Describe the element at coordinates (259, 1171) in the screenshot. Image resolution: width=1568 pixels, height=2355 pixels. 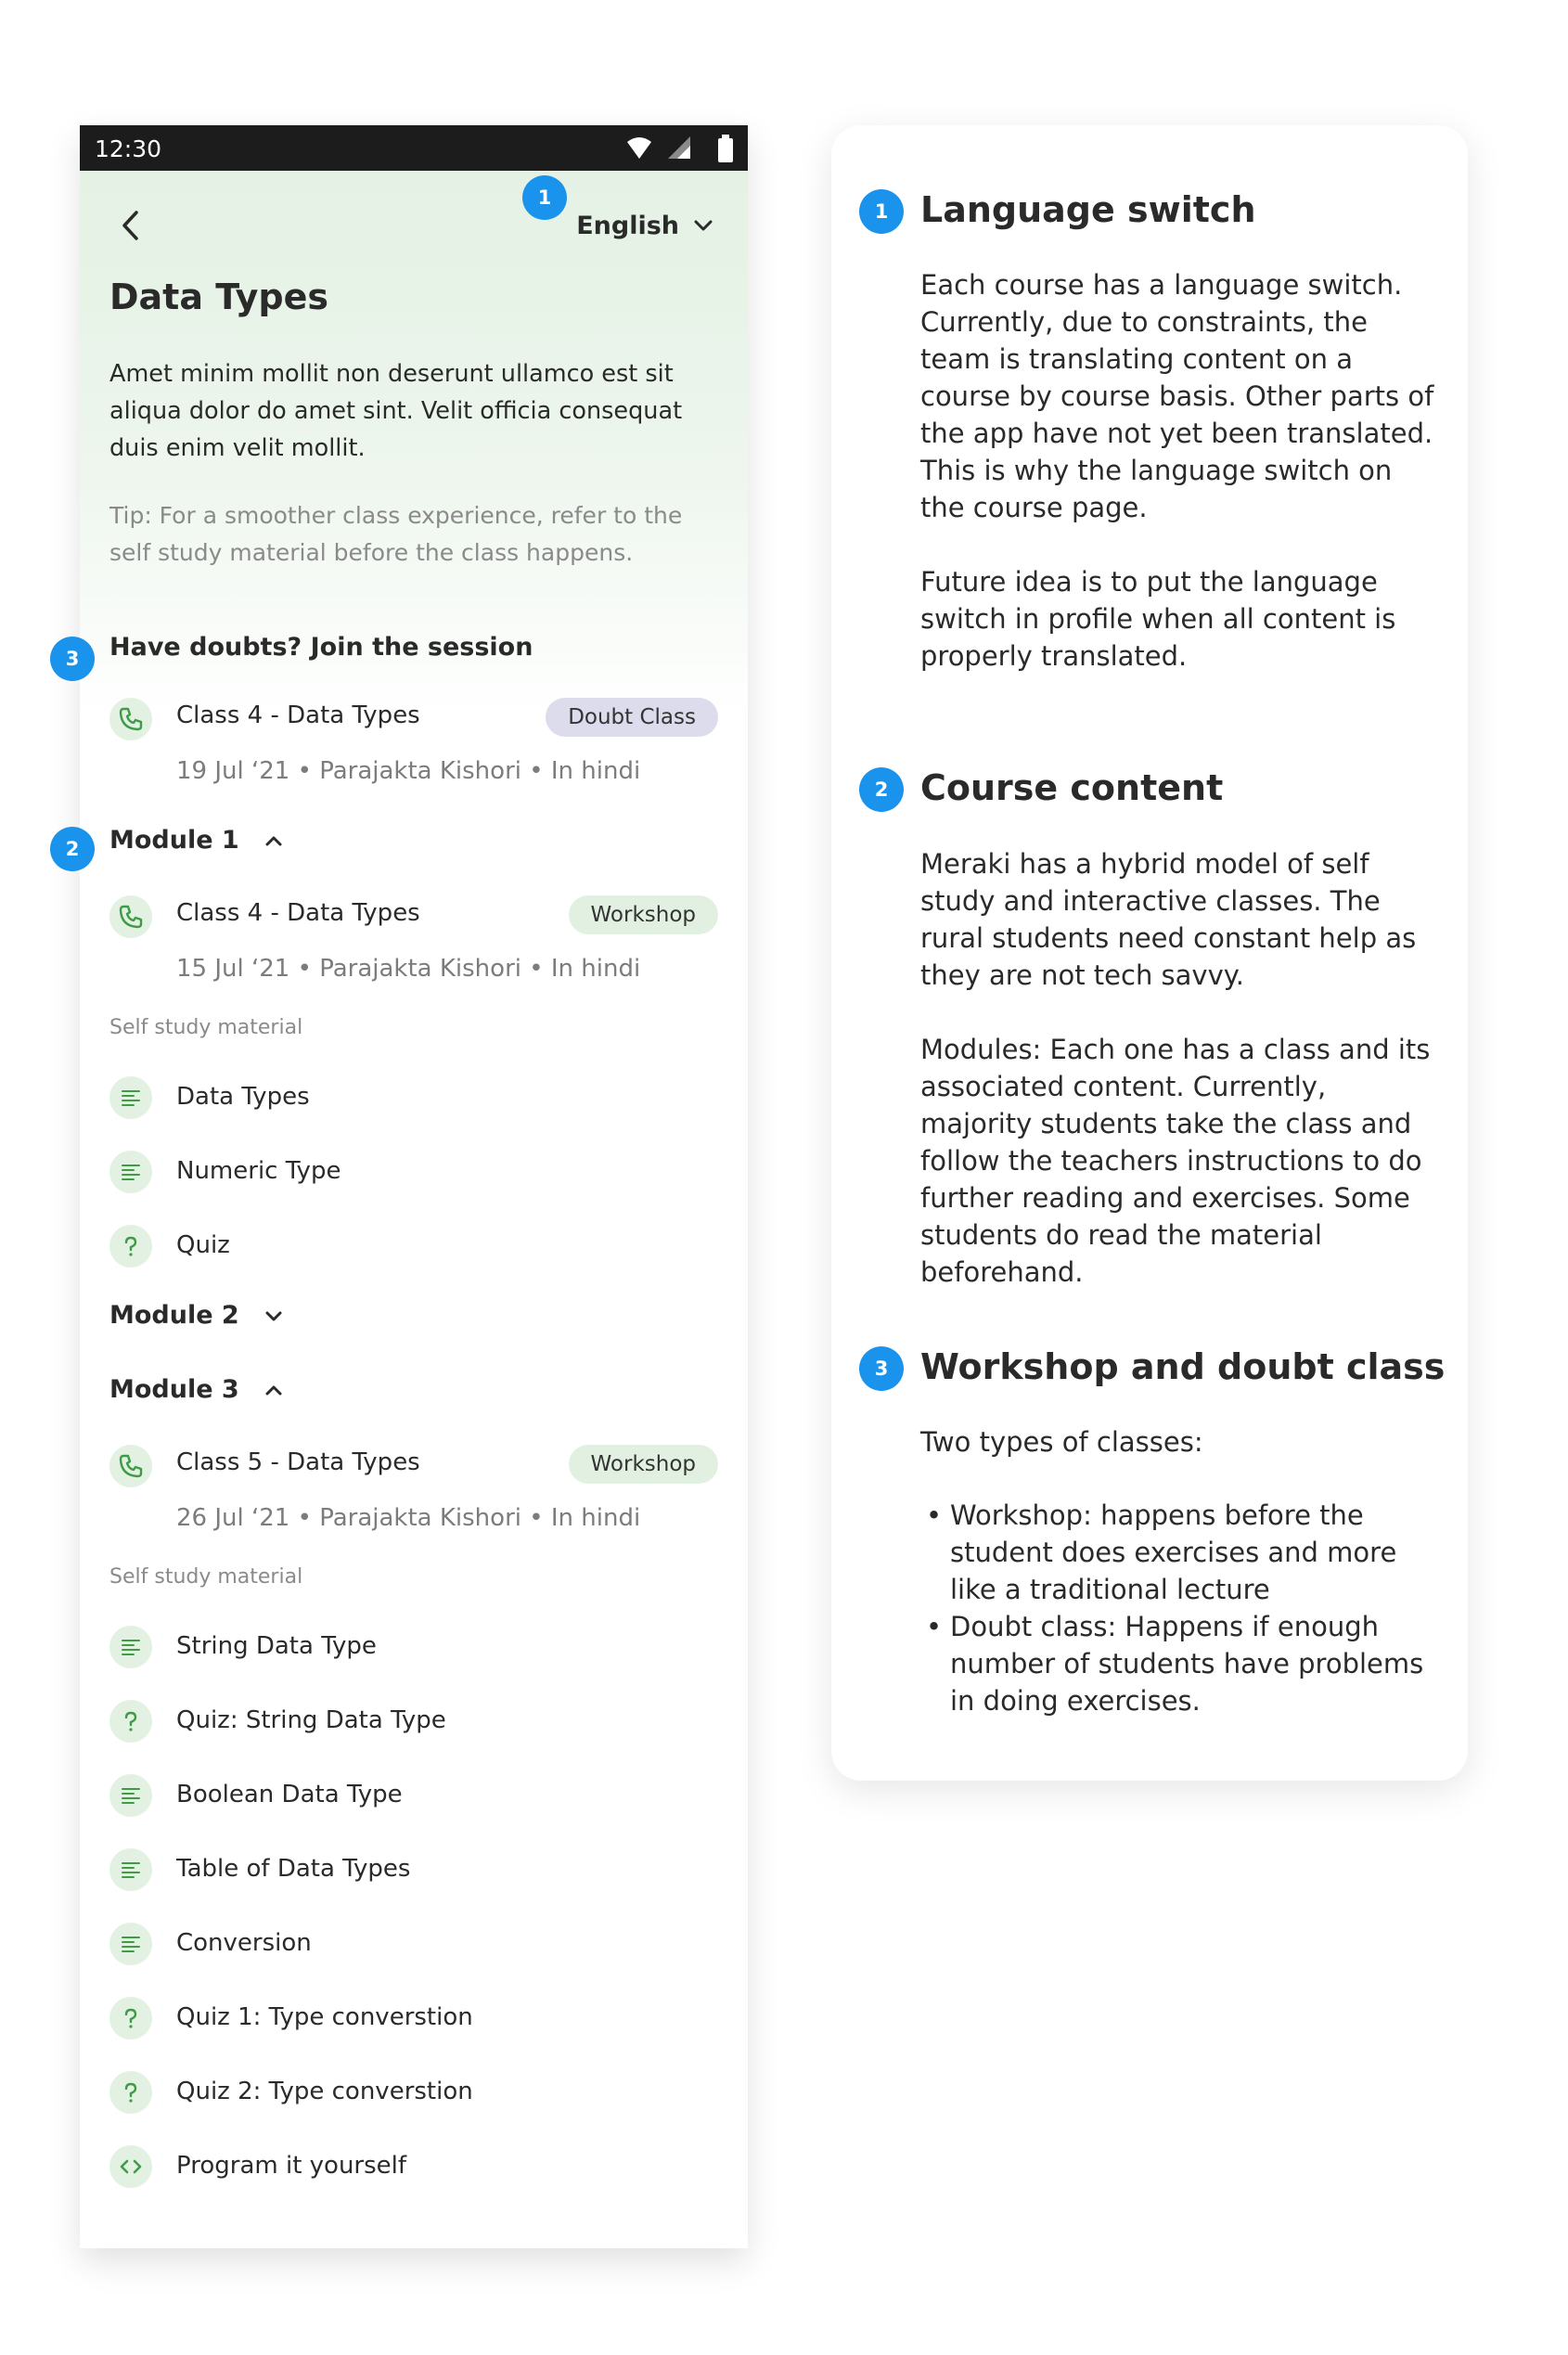
I see `material-label: Numeric Type` at that location.